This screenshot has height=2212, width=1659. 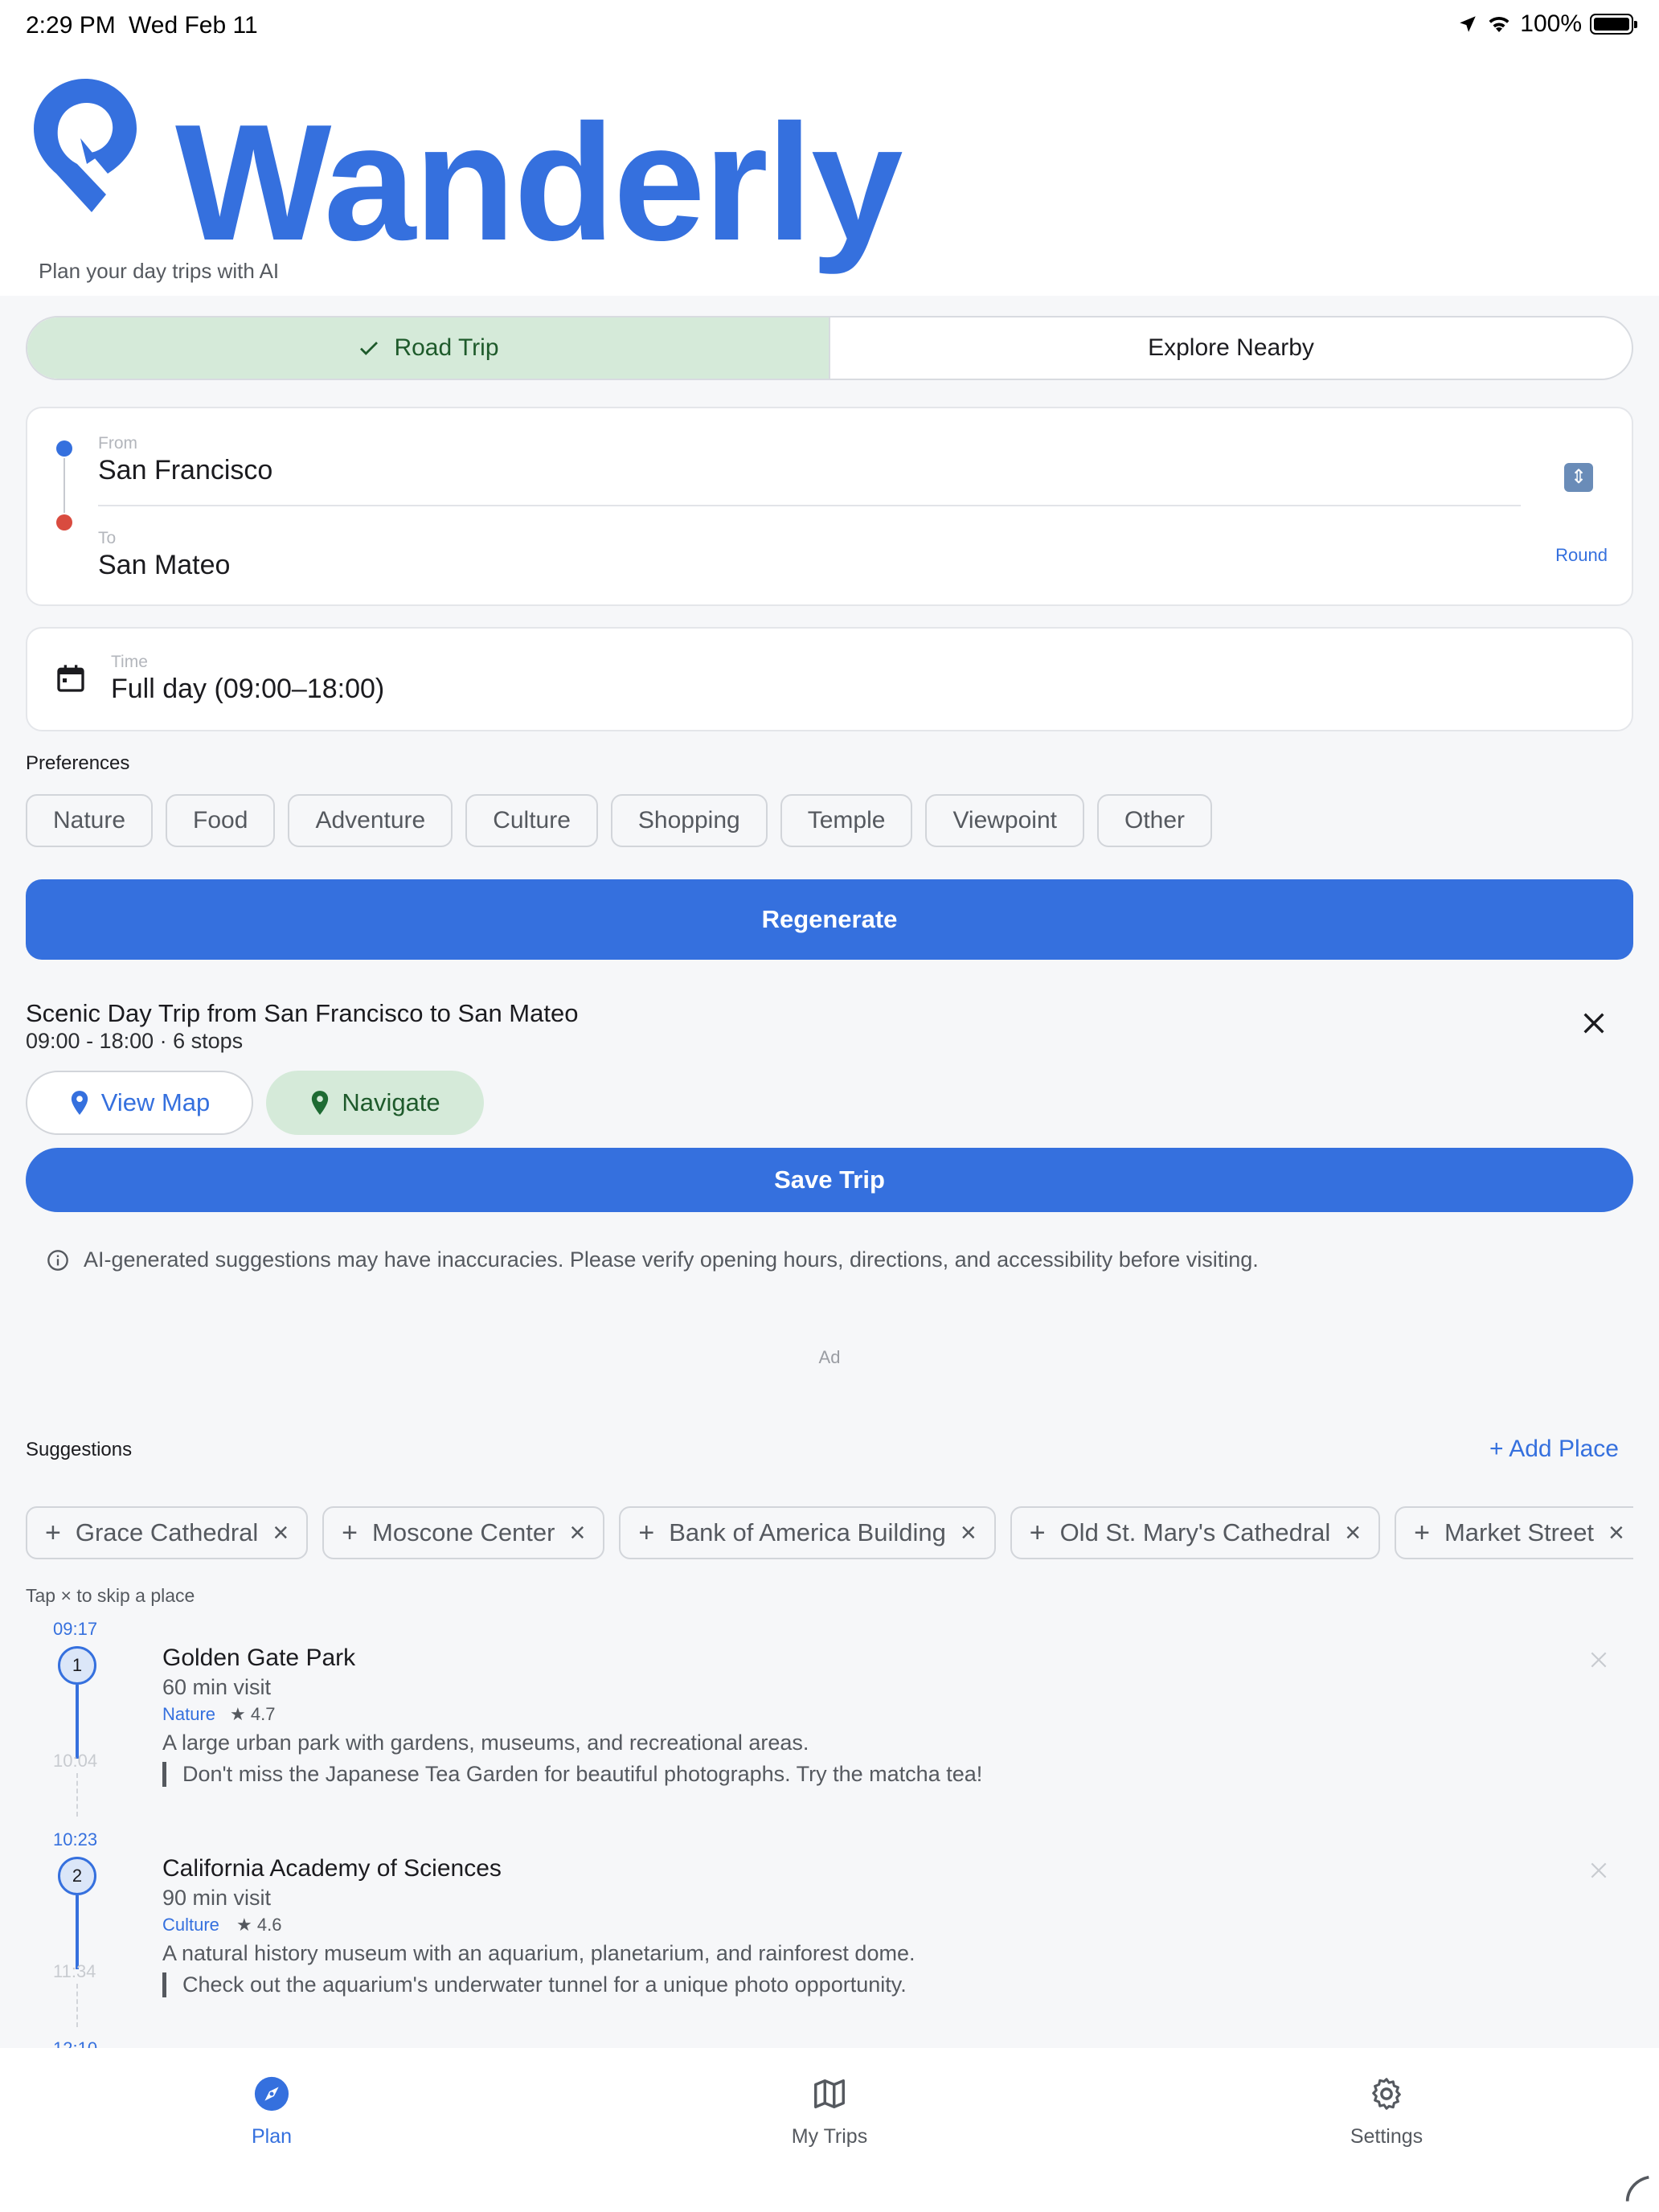 I want to click on map-pin-icon, so click(x=79, y=1103).